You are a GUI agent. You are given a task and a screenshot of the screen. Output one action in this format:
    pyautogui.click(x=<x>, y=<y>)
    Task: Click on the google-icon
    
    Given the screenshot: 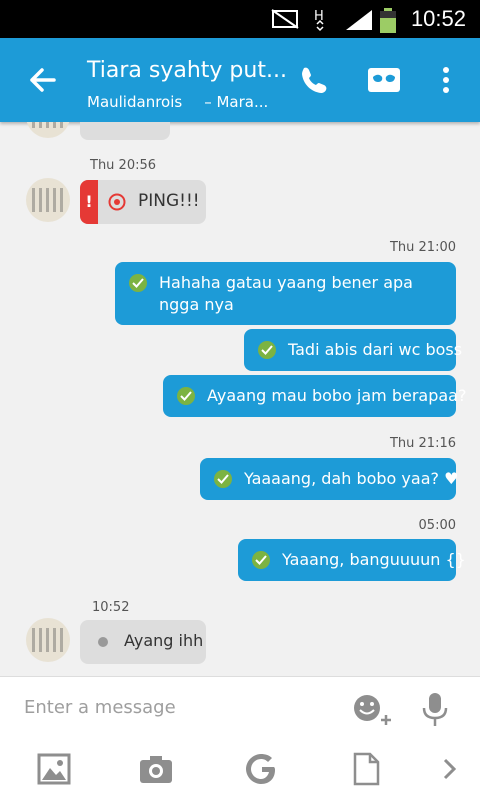 What is the action you would take?
    pyautogui.click(x=262, y=769)
    